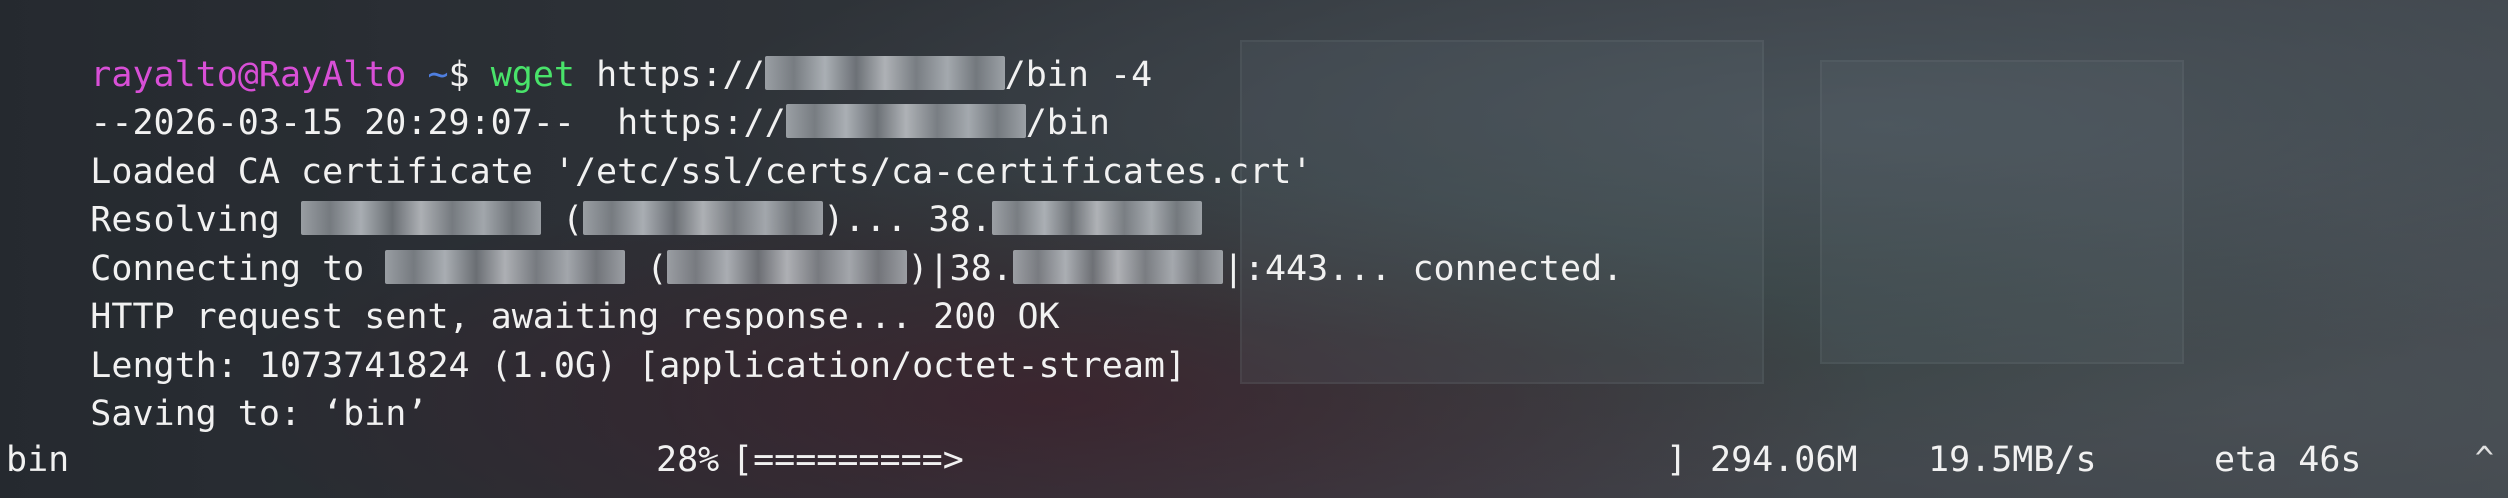  I want to click on progress-percent: 28%, so click(688, 460).